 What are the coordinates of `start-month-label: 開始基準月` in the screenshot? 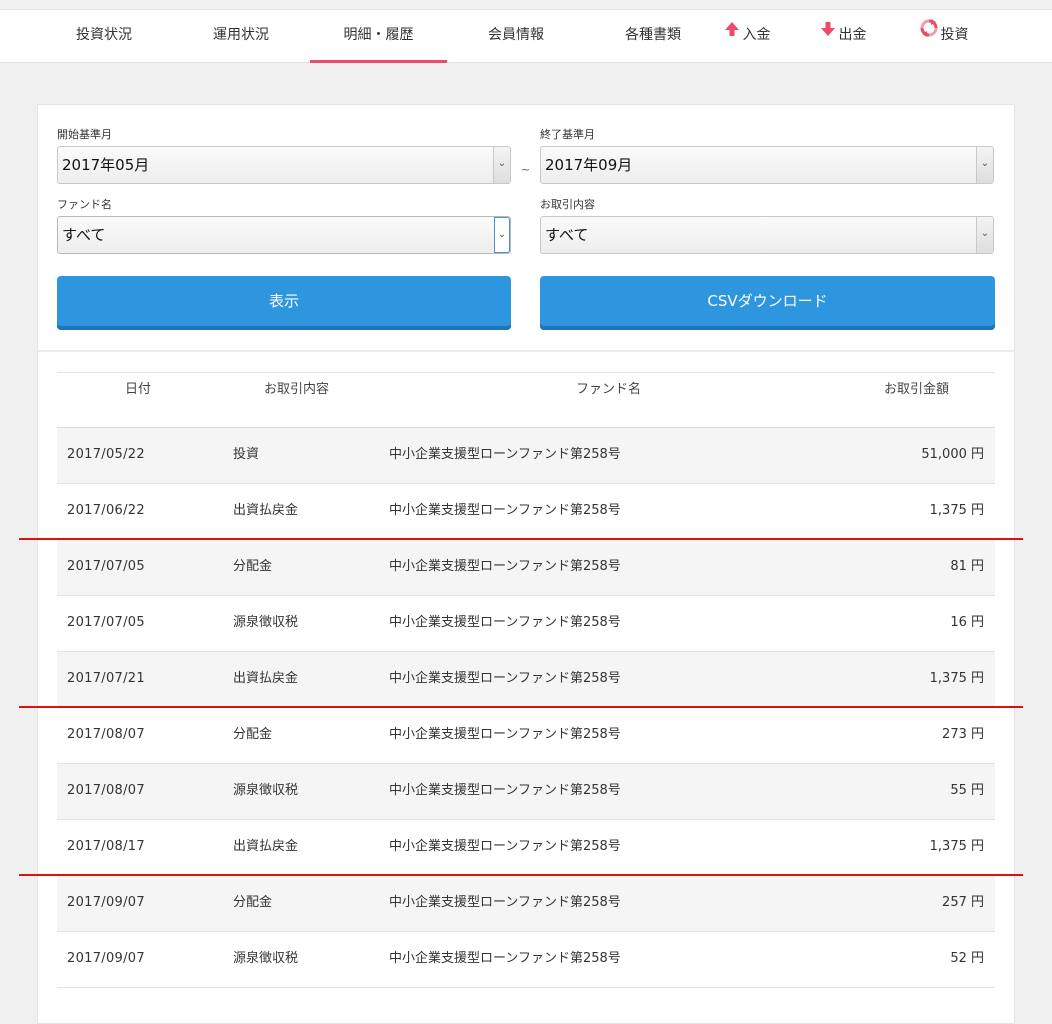 It's located at (84, 134).